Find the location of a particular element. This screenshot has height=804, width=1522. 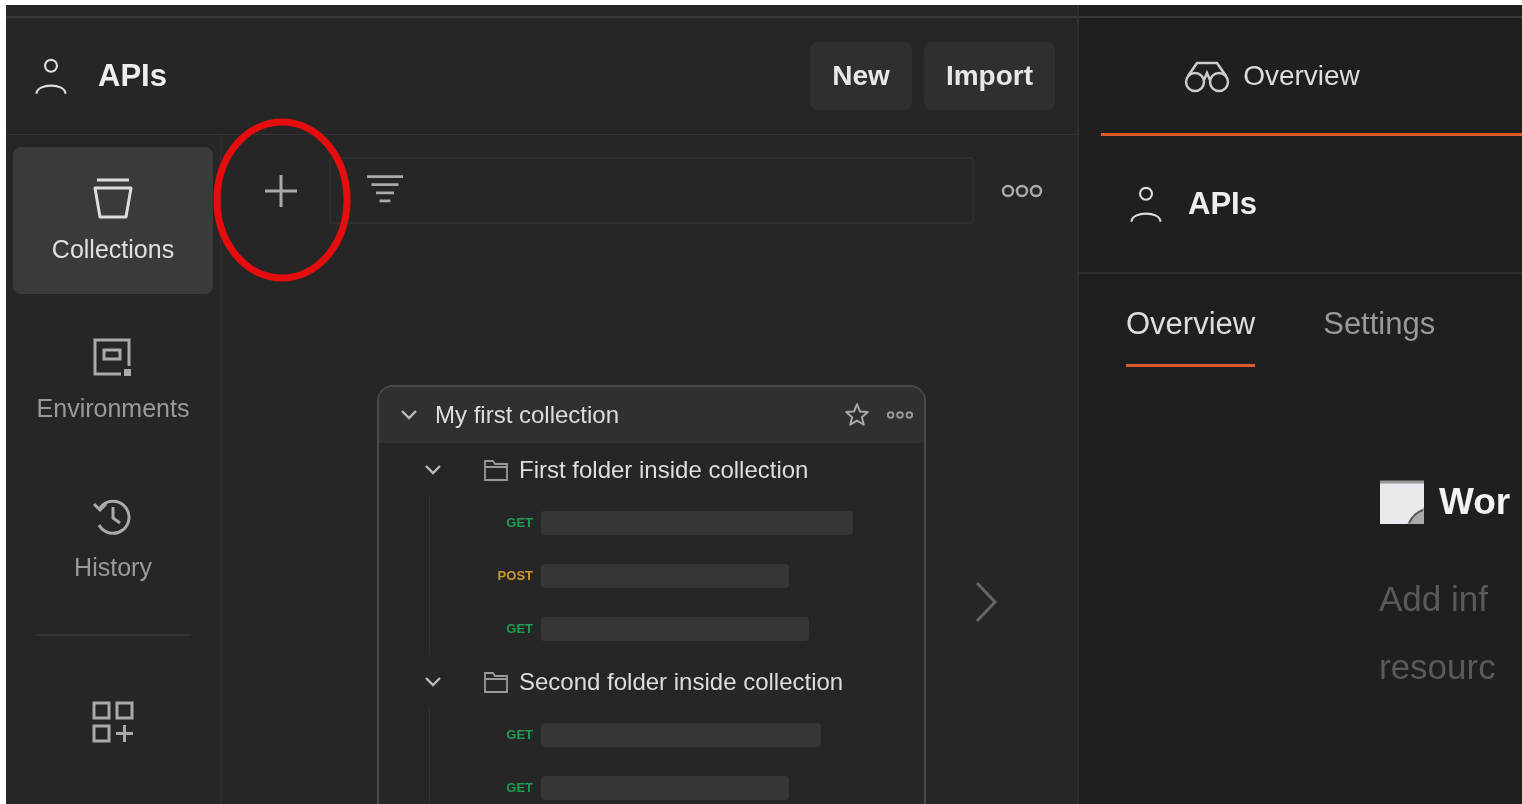

add-widget-icon is located at coordinates (113, 722).